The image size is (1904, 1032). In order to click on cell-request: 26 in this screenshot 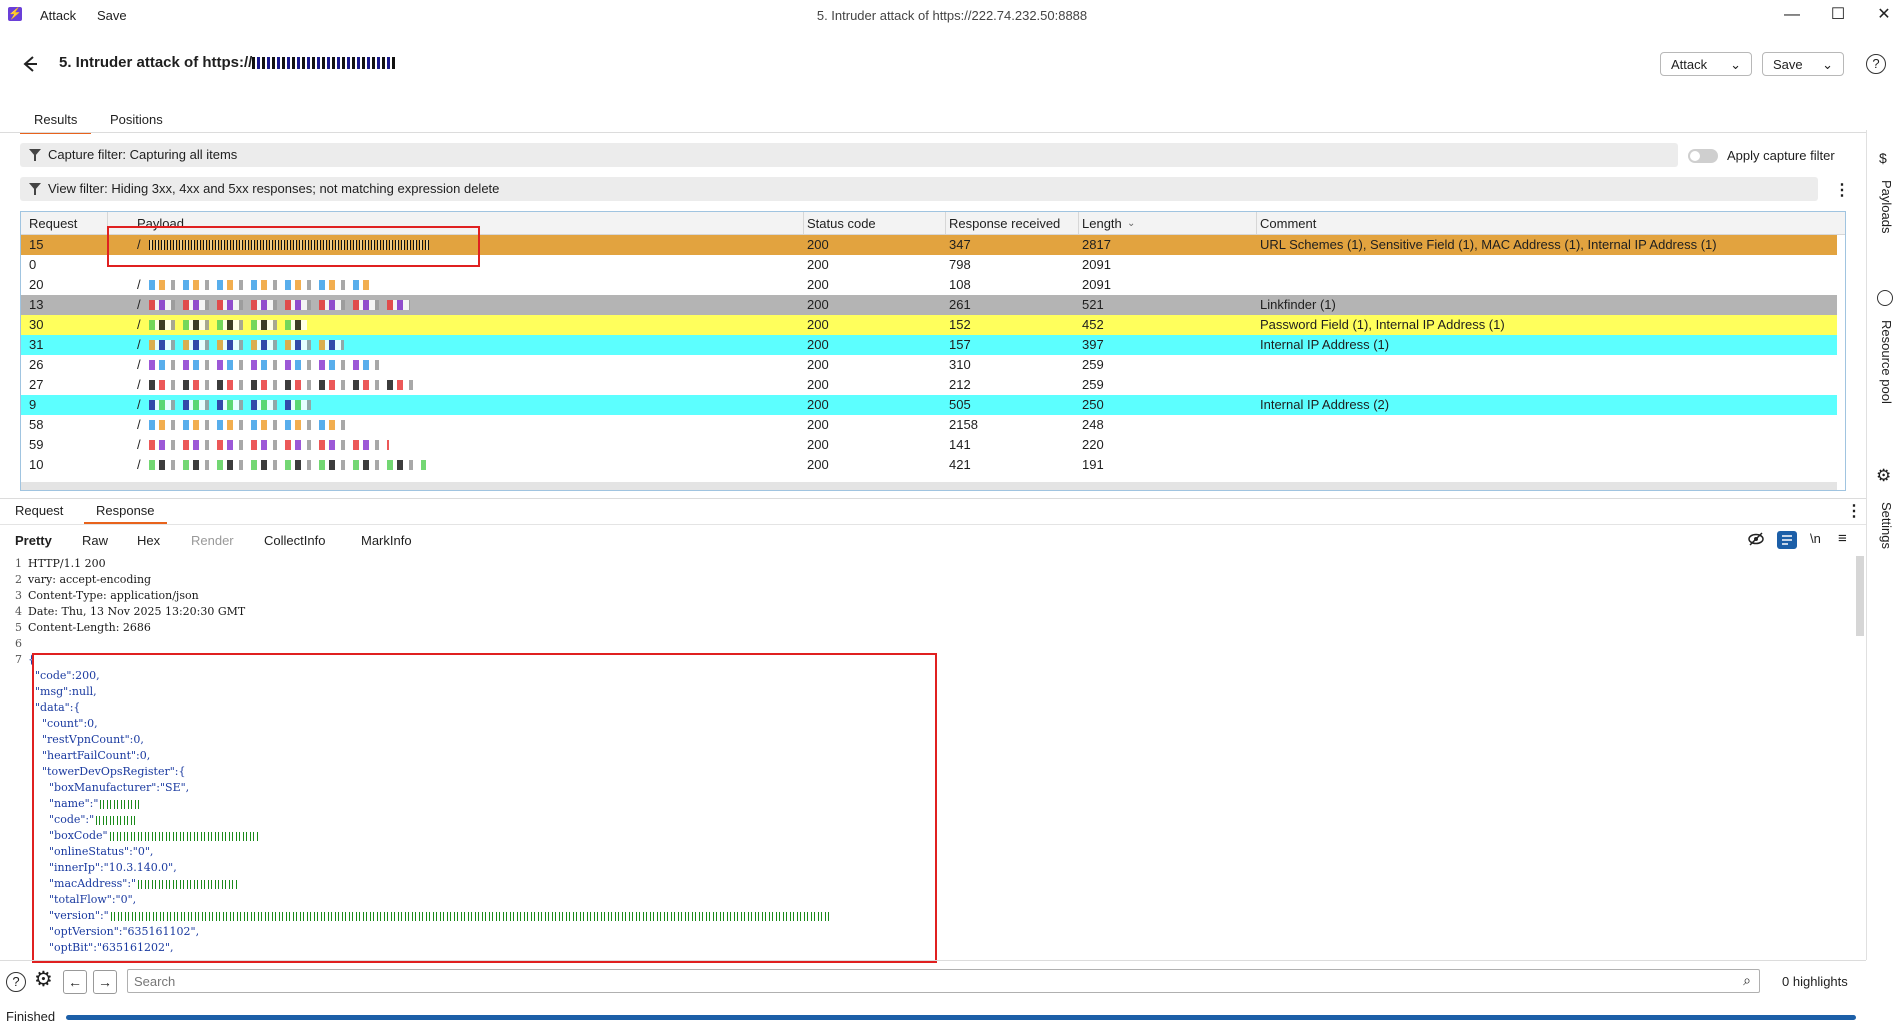, I will do `click(36, 364)`.